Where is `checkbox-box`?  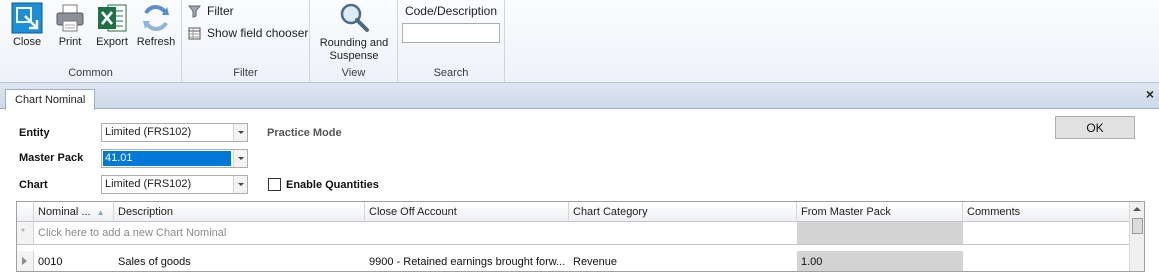
checkbox-box is located at coordinates (274, 184).